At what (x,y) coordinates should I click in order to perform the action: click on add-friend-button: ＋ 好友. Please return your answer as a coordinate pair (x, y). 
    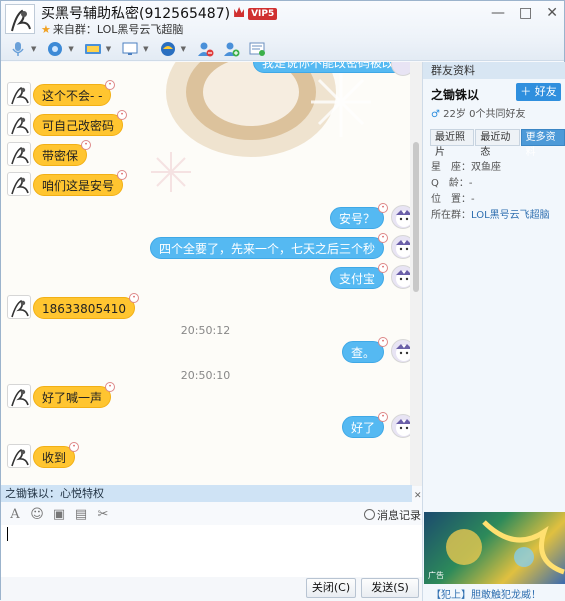
    Looking at the image, I should click on (538, 92).